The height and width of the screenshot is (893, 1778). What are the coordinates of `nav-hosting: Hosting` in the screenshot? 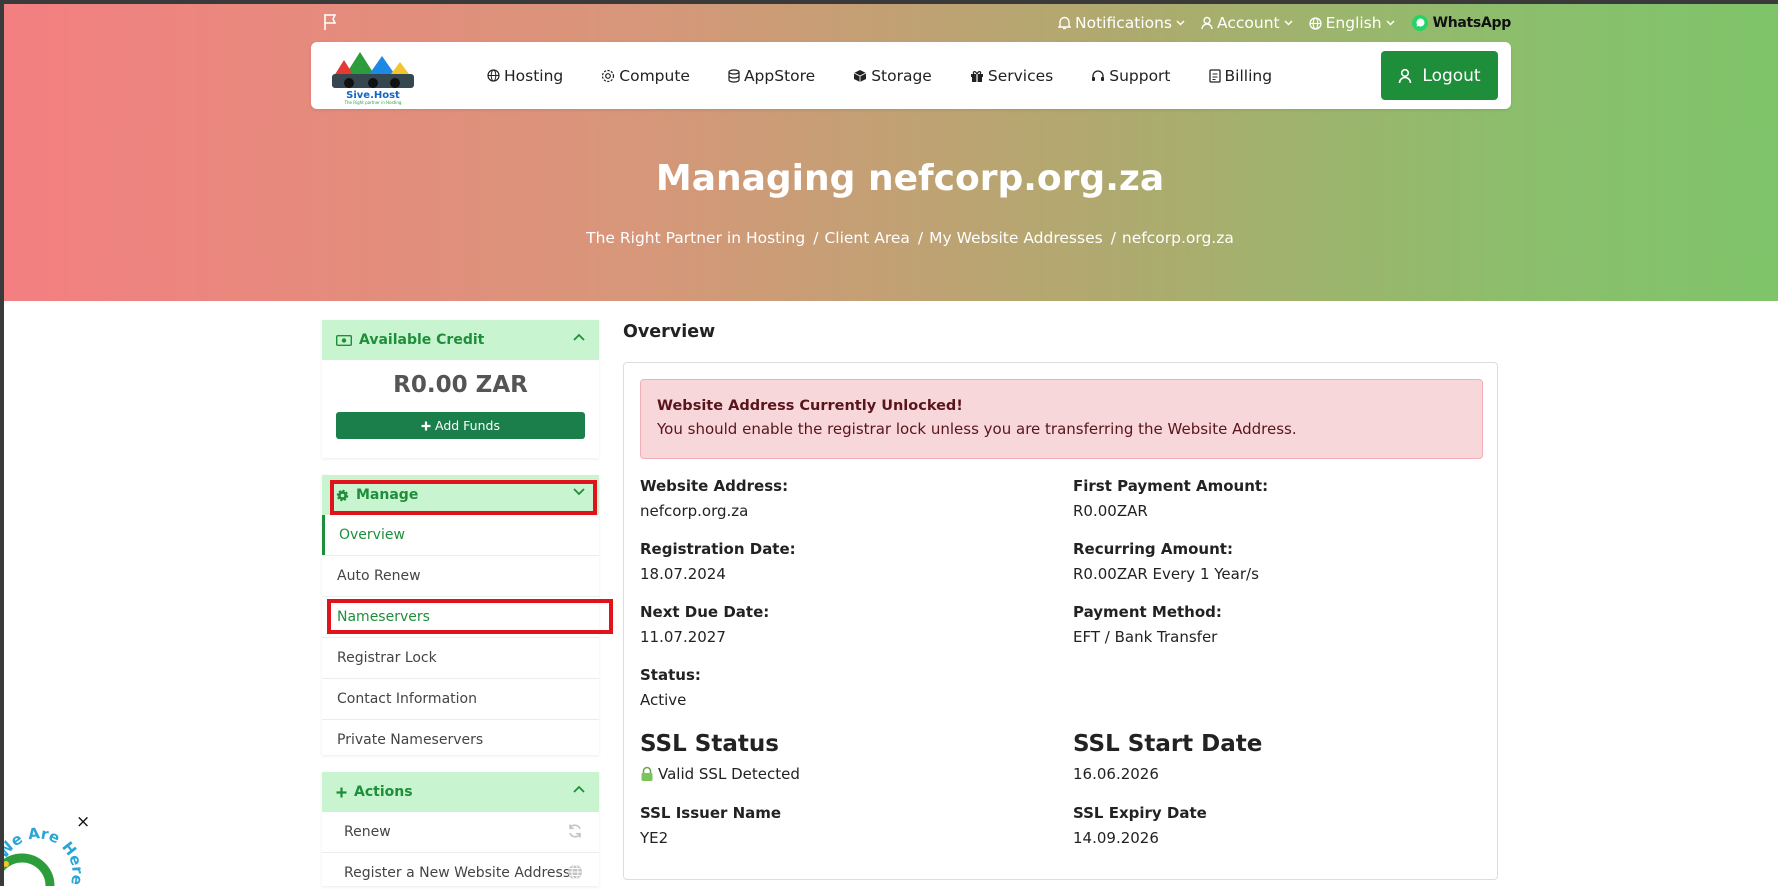 It's located at (525, 76).